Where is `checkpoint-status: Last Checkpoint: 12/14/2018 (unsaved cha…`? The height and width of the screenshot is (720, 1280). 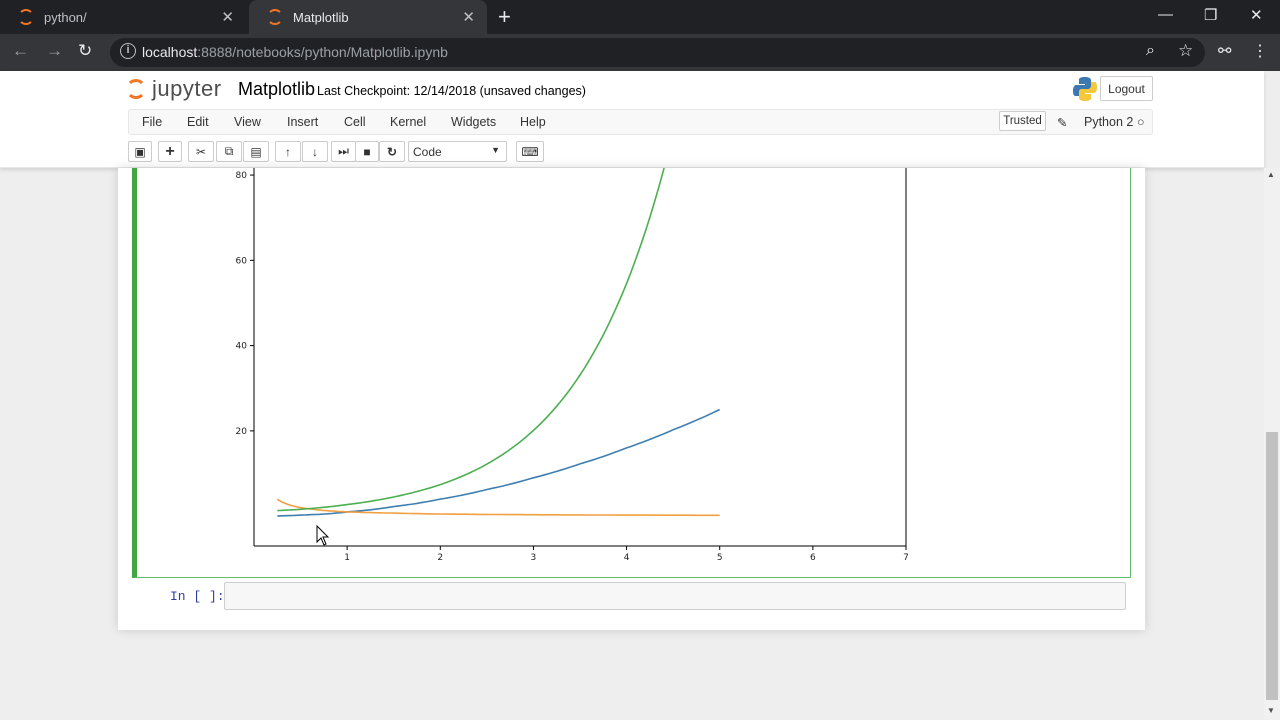 checkpoint-status: Last Checkpoint: 12/14/2018 (unsaved cha… is located at coordinates (451, 91).